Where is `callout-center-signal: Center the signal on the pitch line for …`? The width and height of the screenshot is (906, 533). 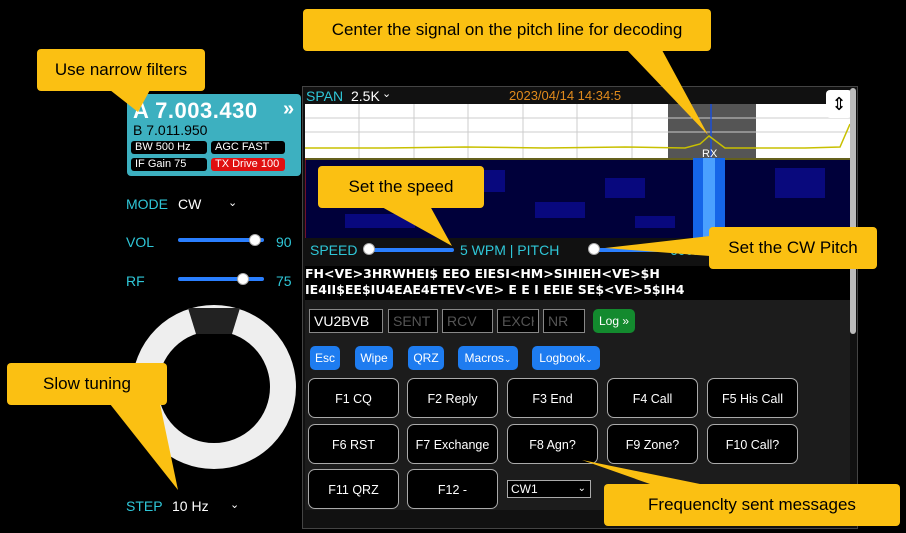
callout-center-signal: Center the signal on the pitch line for … is located at coordinates (507, 30).